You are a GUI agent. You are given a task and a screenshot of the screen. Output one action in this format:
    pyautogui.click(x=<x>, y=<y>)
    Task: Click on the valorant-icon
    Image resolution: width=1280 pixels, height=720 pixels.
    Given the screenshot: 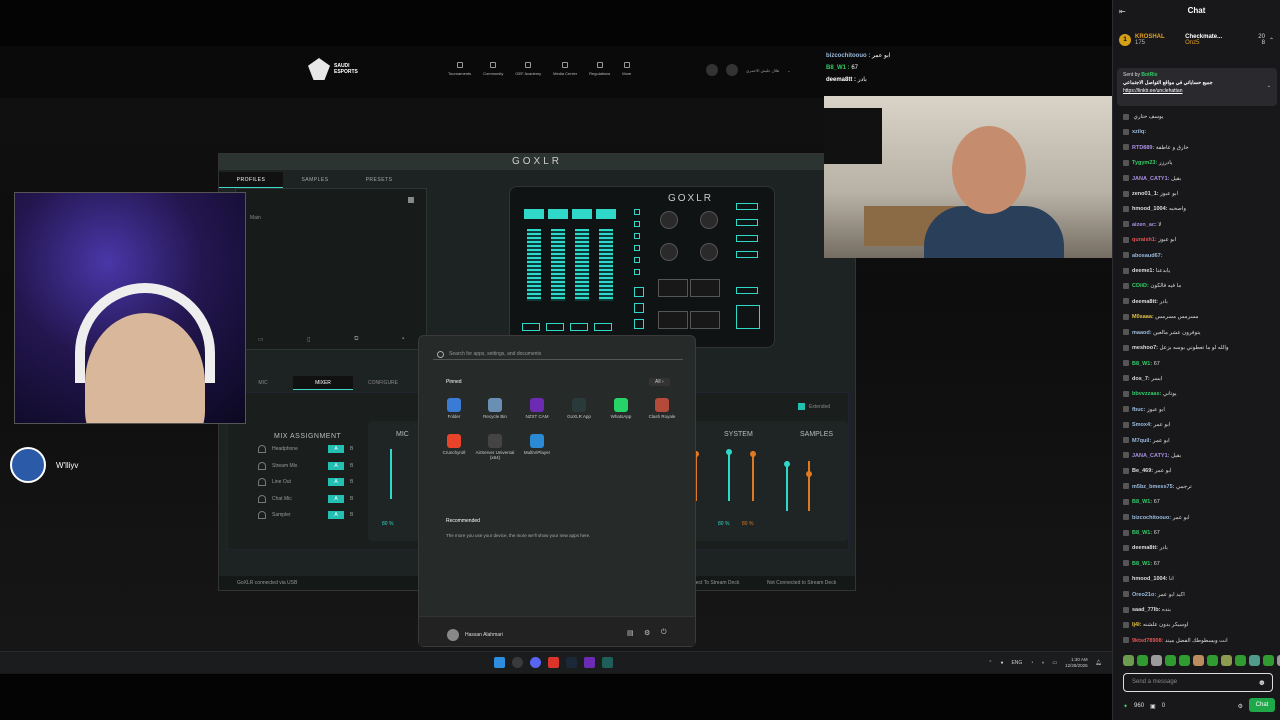 What is the action you would take?
    pyautogui.click(x=553, y=662)
    